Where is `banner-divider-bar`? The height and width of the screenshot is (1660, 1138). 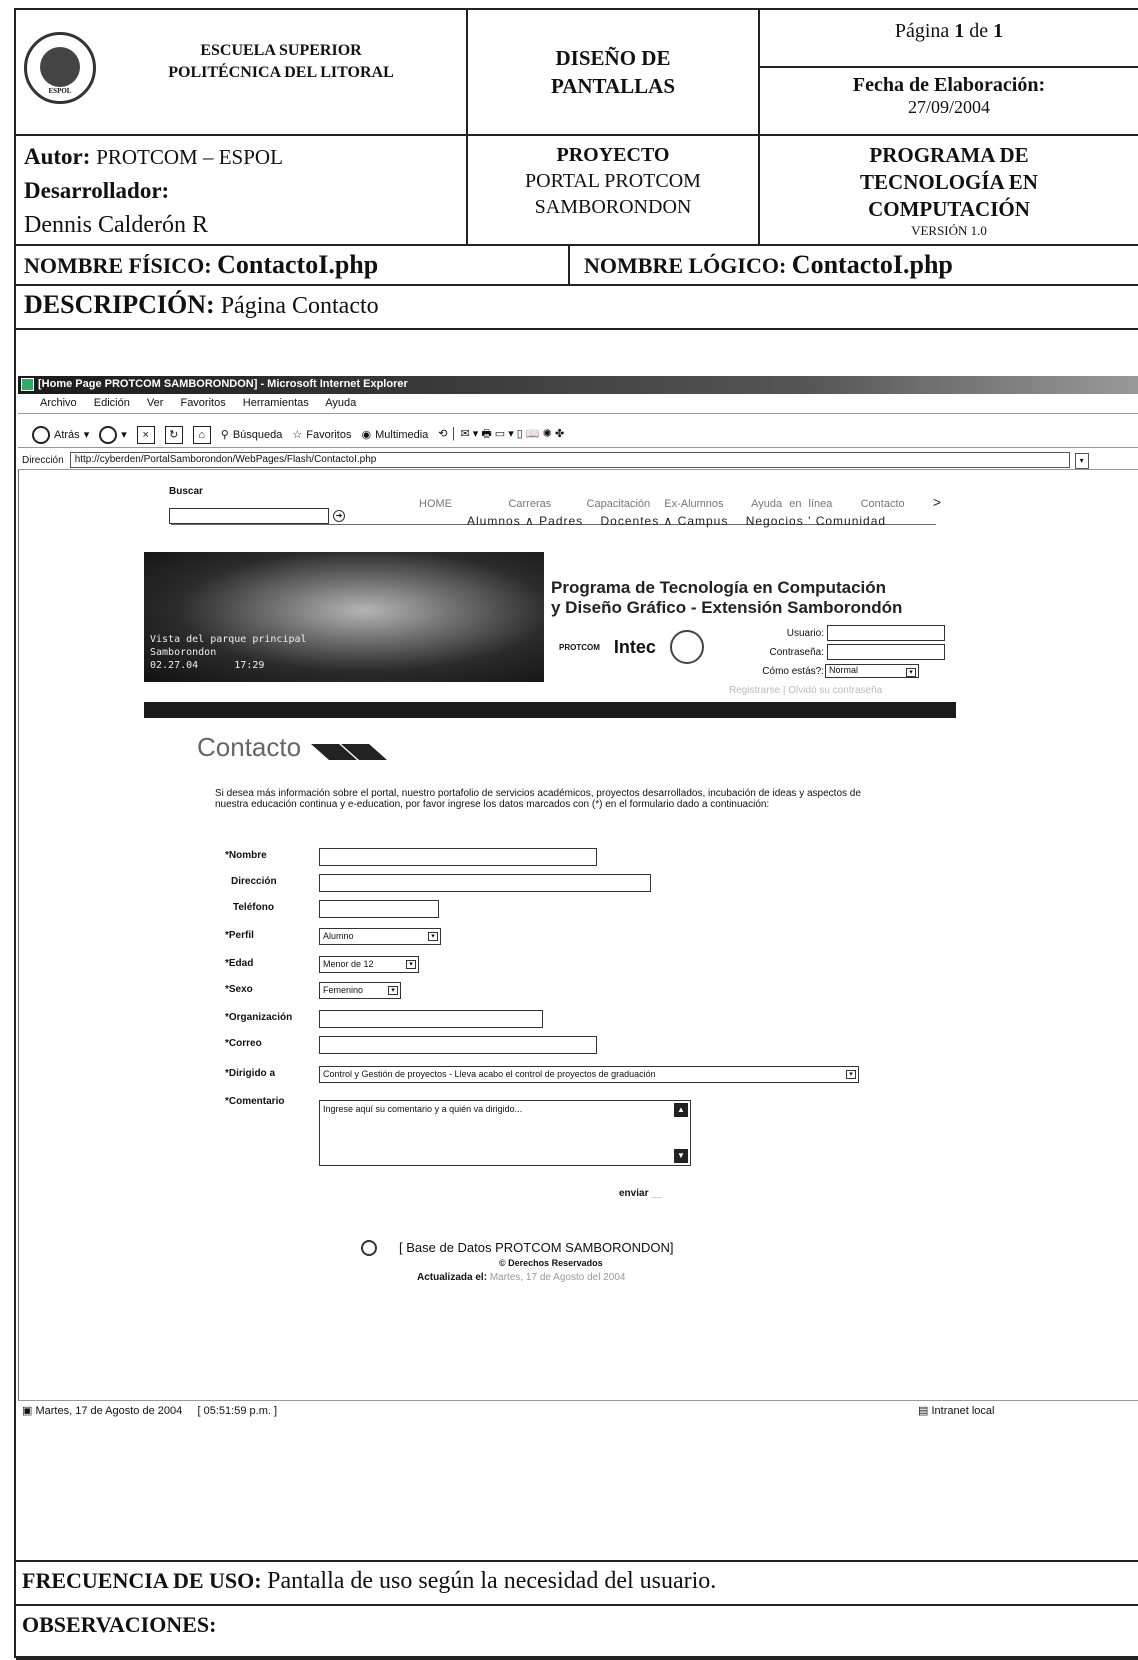
banner-divider-bar is located at coordinates (550, 710).